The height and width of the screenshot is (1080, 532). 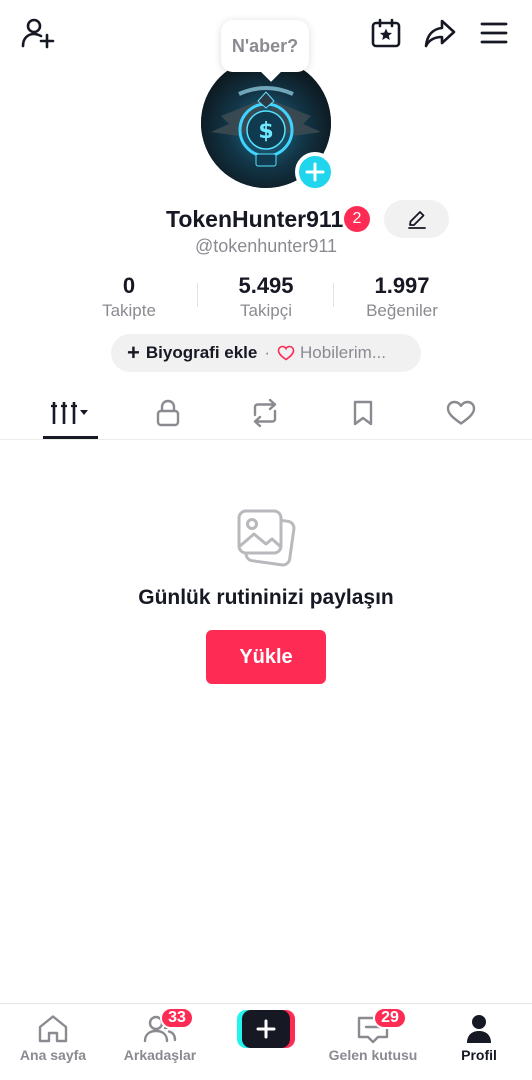 I want to click on inbox-badge: 29, so click(x=390, y=1018).